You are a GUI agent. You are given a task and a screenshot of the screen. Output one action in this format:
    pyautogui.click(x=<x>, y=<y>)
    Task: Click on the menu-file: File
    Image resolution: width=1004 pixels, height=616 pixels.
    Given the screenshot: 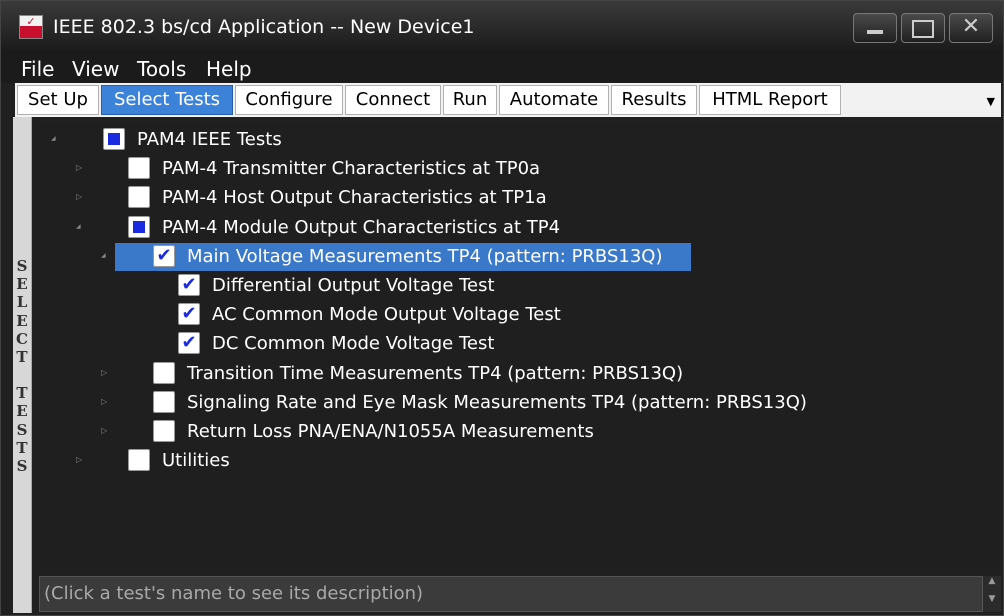 What is the action you would take?
    pyautogui.click(x=37, y=69)
    